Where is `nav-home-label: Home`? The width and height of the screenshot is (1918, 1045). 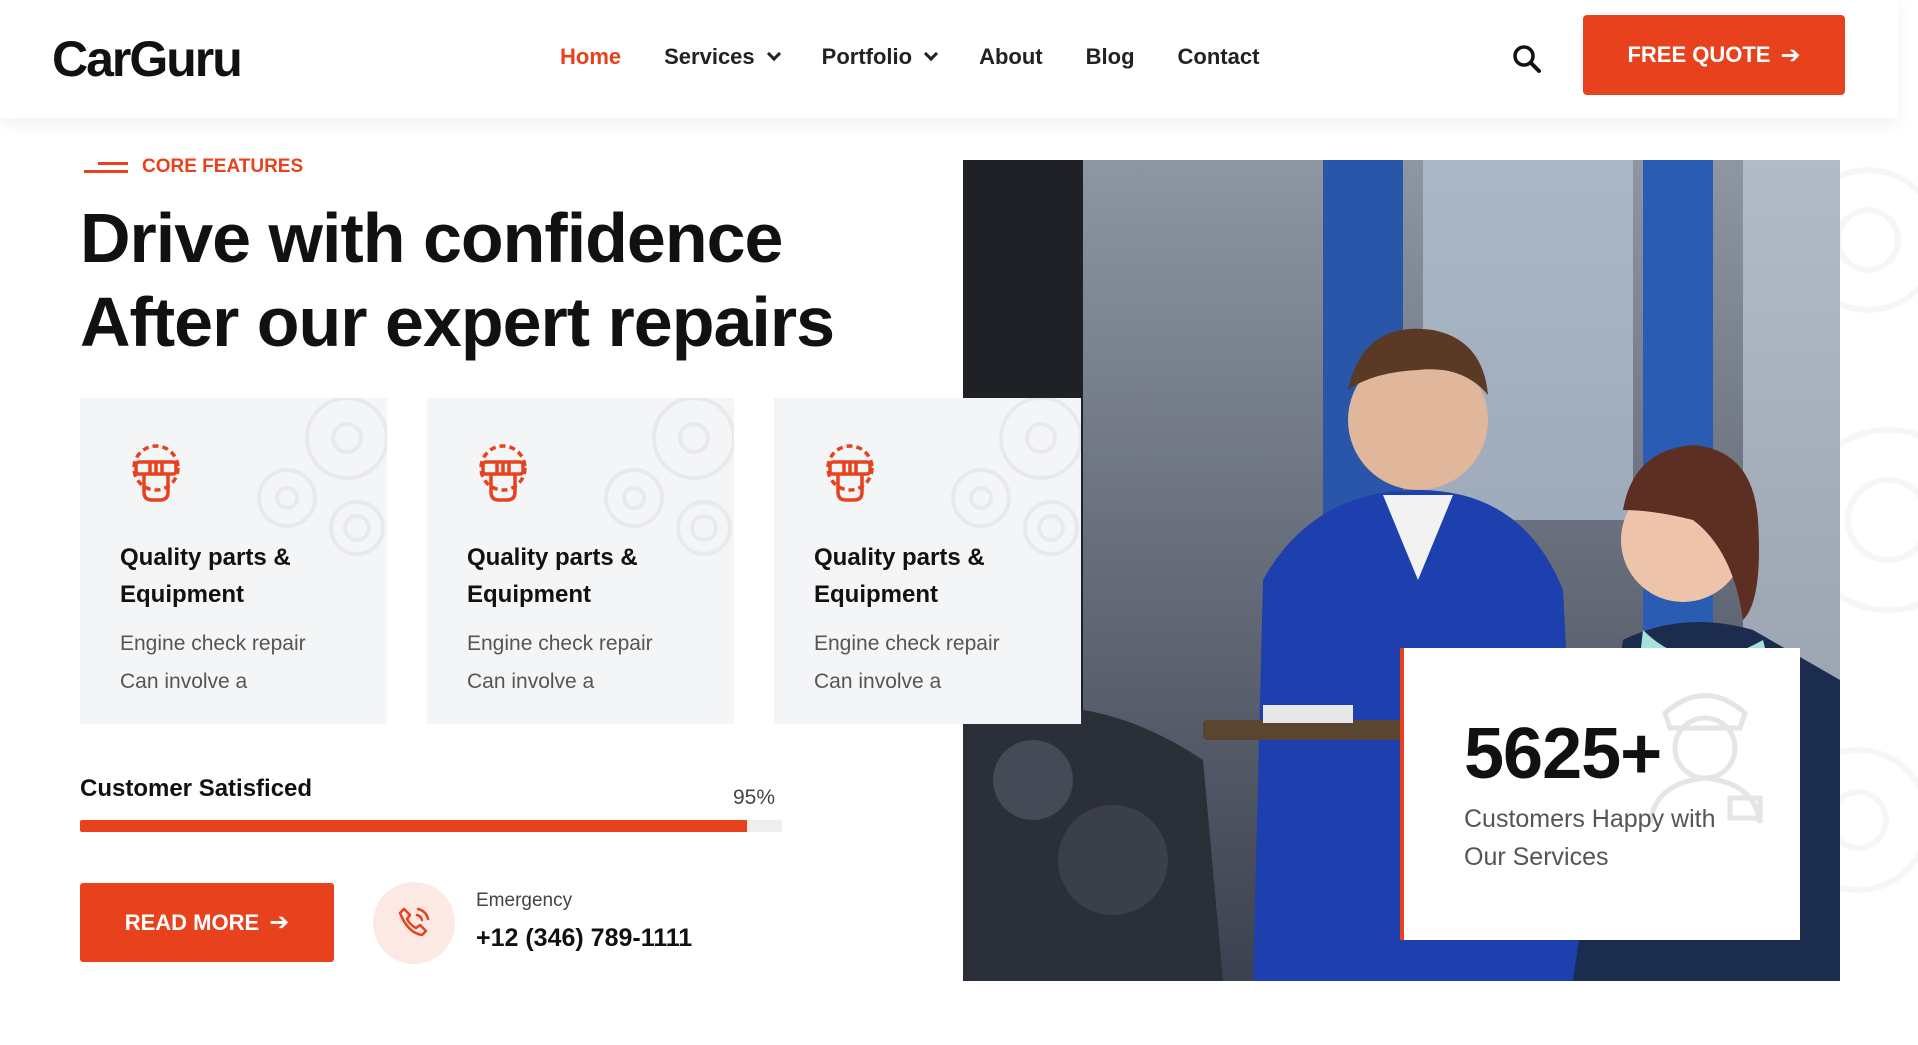
nav-home-label: Home is located at coordinates (590, 57).